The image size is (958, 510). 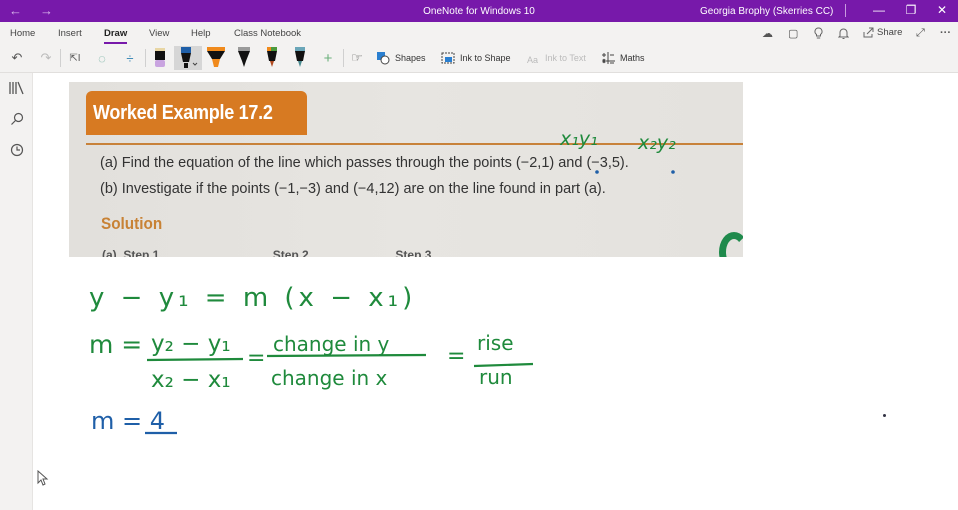 What do you see at coordinates (46, 58) in the screenshot?
I see `redo-button: ↷` at bounding box center [46, 58].